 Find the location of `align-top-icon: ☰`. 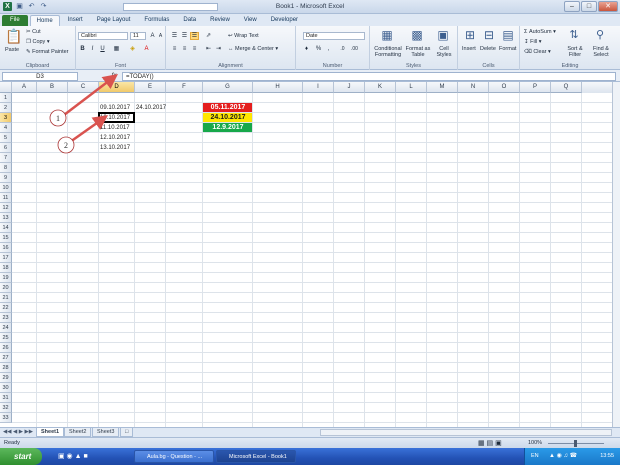

align-top-icon: ☰ is located at coordinates (174, 36).